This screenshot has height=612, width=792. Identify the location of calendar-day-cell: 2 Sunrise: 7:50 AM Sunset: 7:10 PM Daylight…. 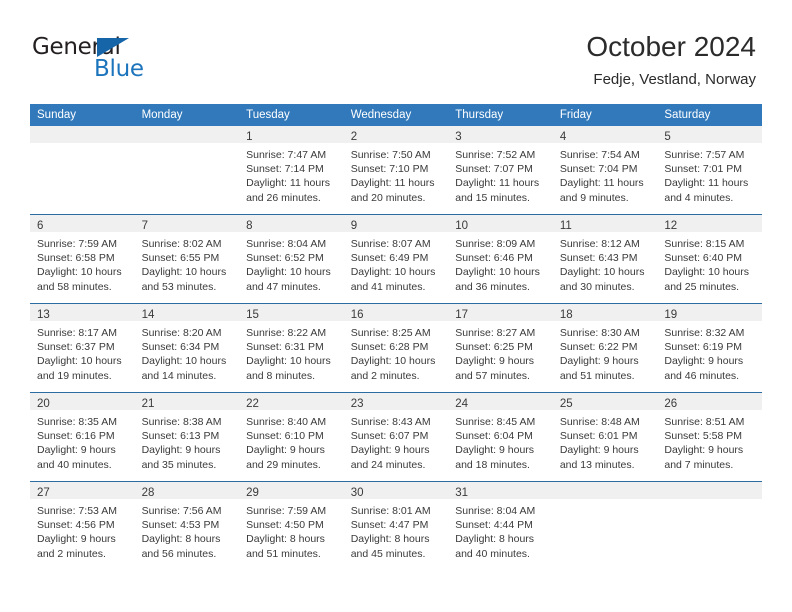
(396, 170).